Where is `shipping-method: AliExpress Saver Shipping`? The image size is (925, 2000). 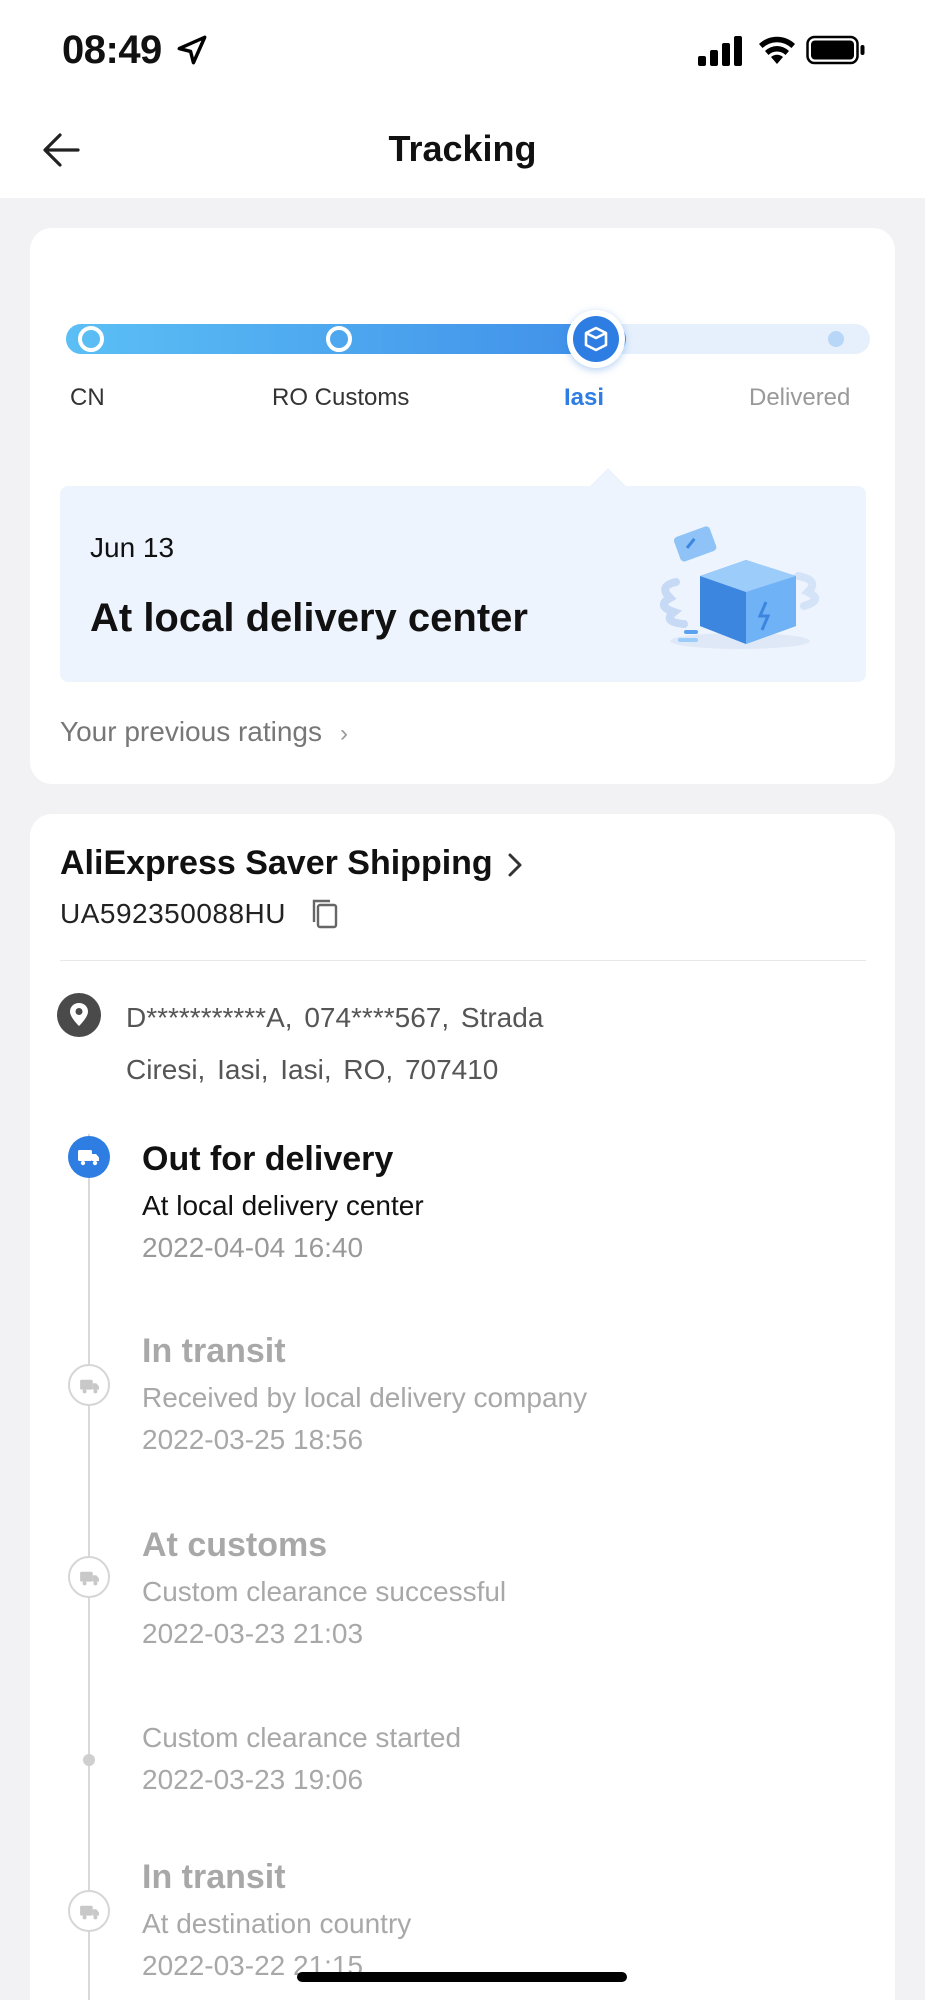
shipping-method: AliExpress Saver Shipping is located at coordinates (276, 863).